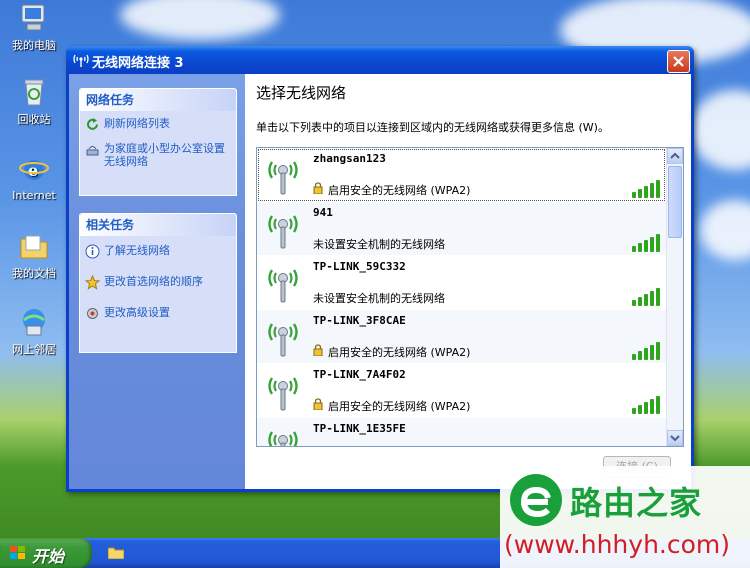 The width and height of the screenshot is (750, 568). Describe the element at coordinates (359, 266) in the screenshot. I see `network-ssid: TP-LINK_59C332` at that location.